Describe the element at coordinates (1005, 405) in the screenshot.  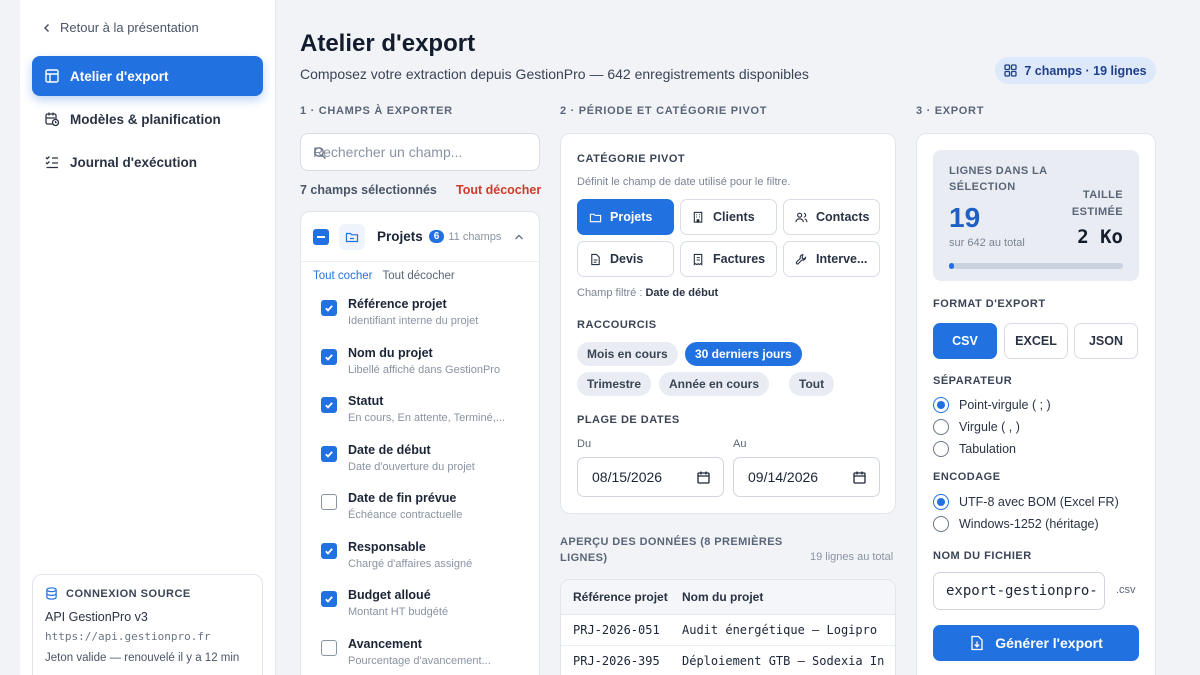
I see `radio-label: Point-virgule ( ; )` at that location.